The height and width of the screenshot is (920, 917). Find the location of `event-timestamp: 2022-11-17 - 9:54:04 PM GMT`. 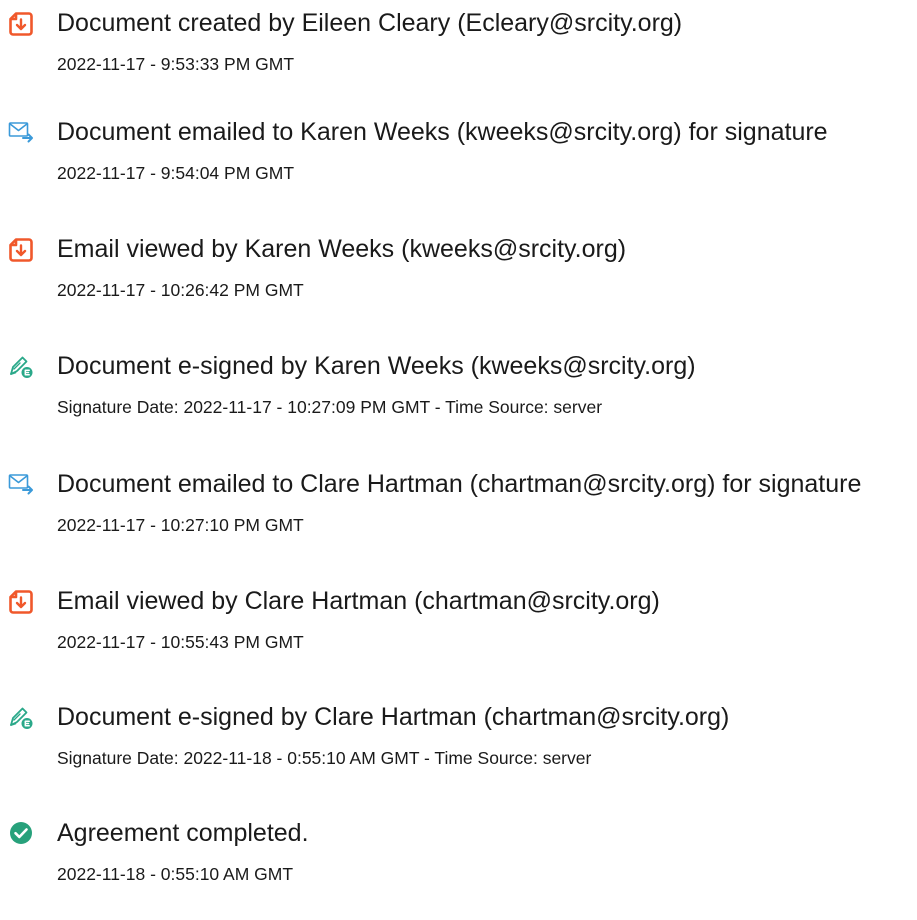

event-timestamp: 2022-11-17 - 9:54:04 PM GMT is located at coordinates (176, 173).